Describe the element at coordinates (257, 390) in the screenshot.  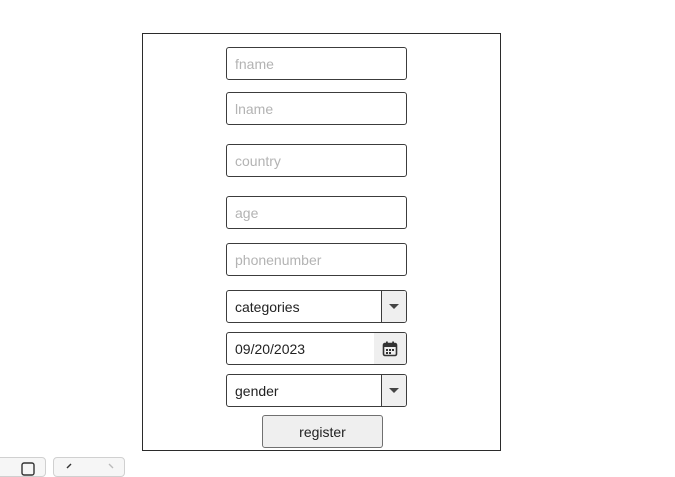
I see `gender-select-value: gender` at that location.